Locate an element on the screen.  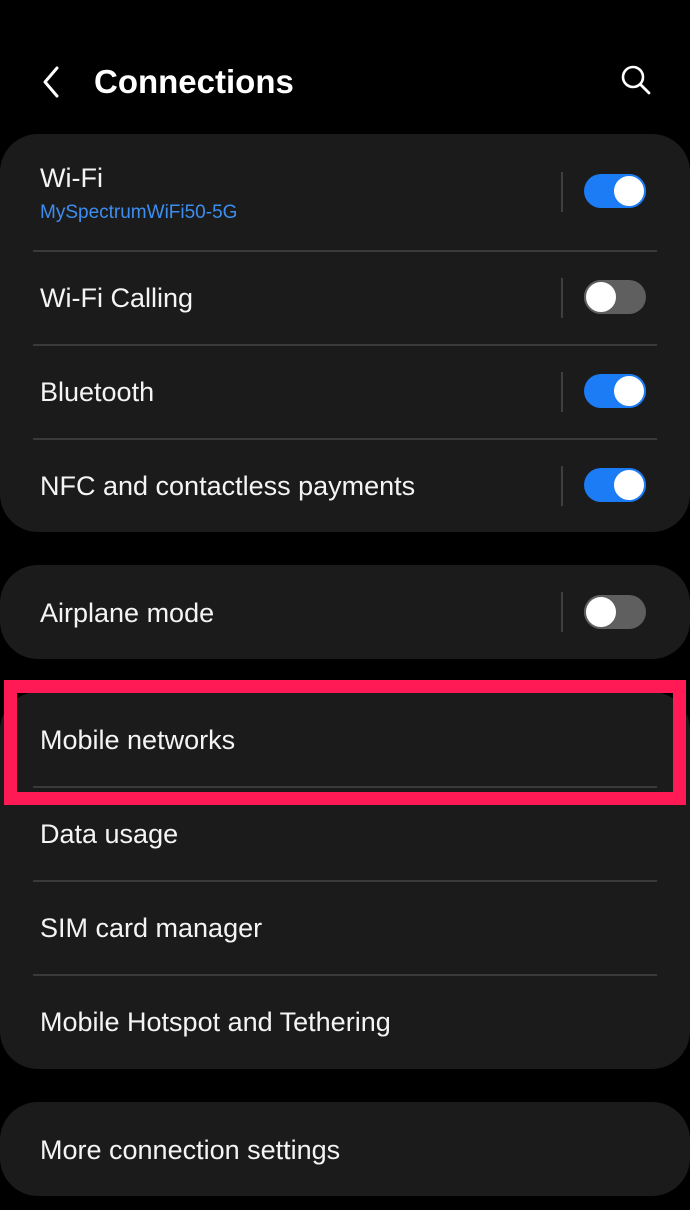
sim-card-manager-row: SIM card manager is located at coordinates (345, 928).